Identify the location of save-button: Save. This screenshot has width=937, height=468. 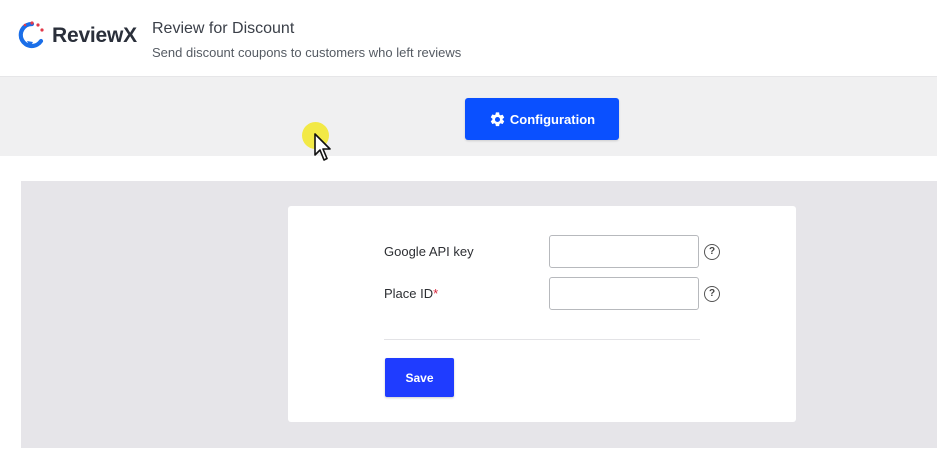
(419, 377).